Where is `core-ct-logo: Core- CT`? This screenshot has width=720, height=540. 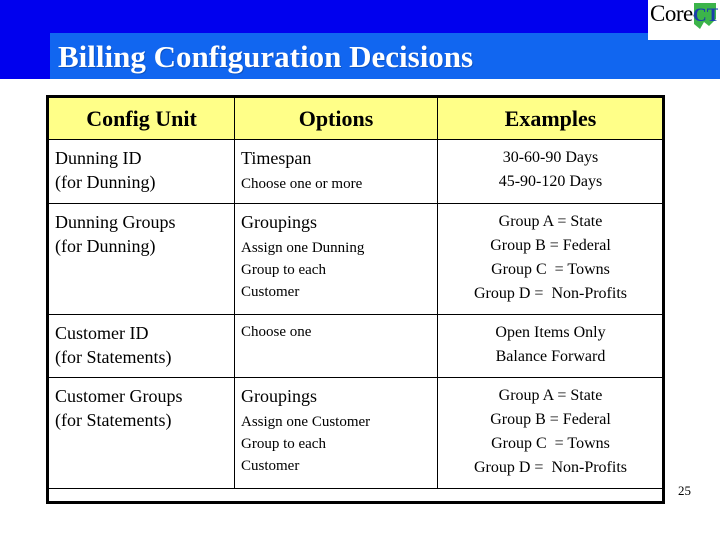 core-ct-logo: Core- CT is located at coordinates (684, 20).